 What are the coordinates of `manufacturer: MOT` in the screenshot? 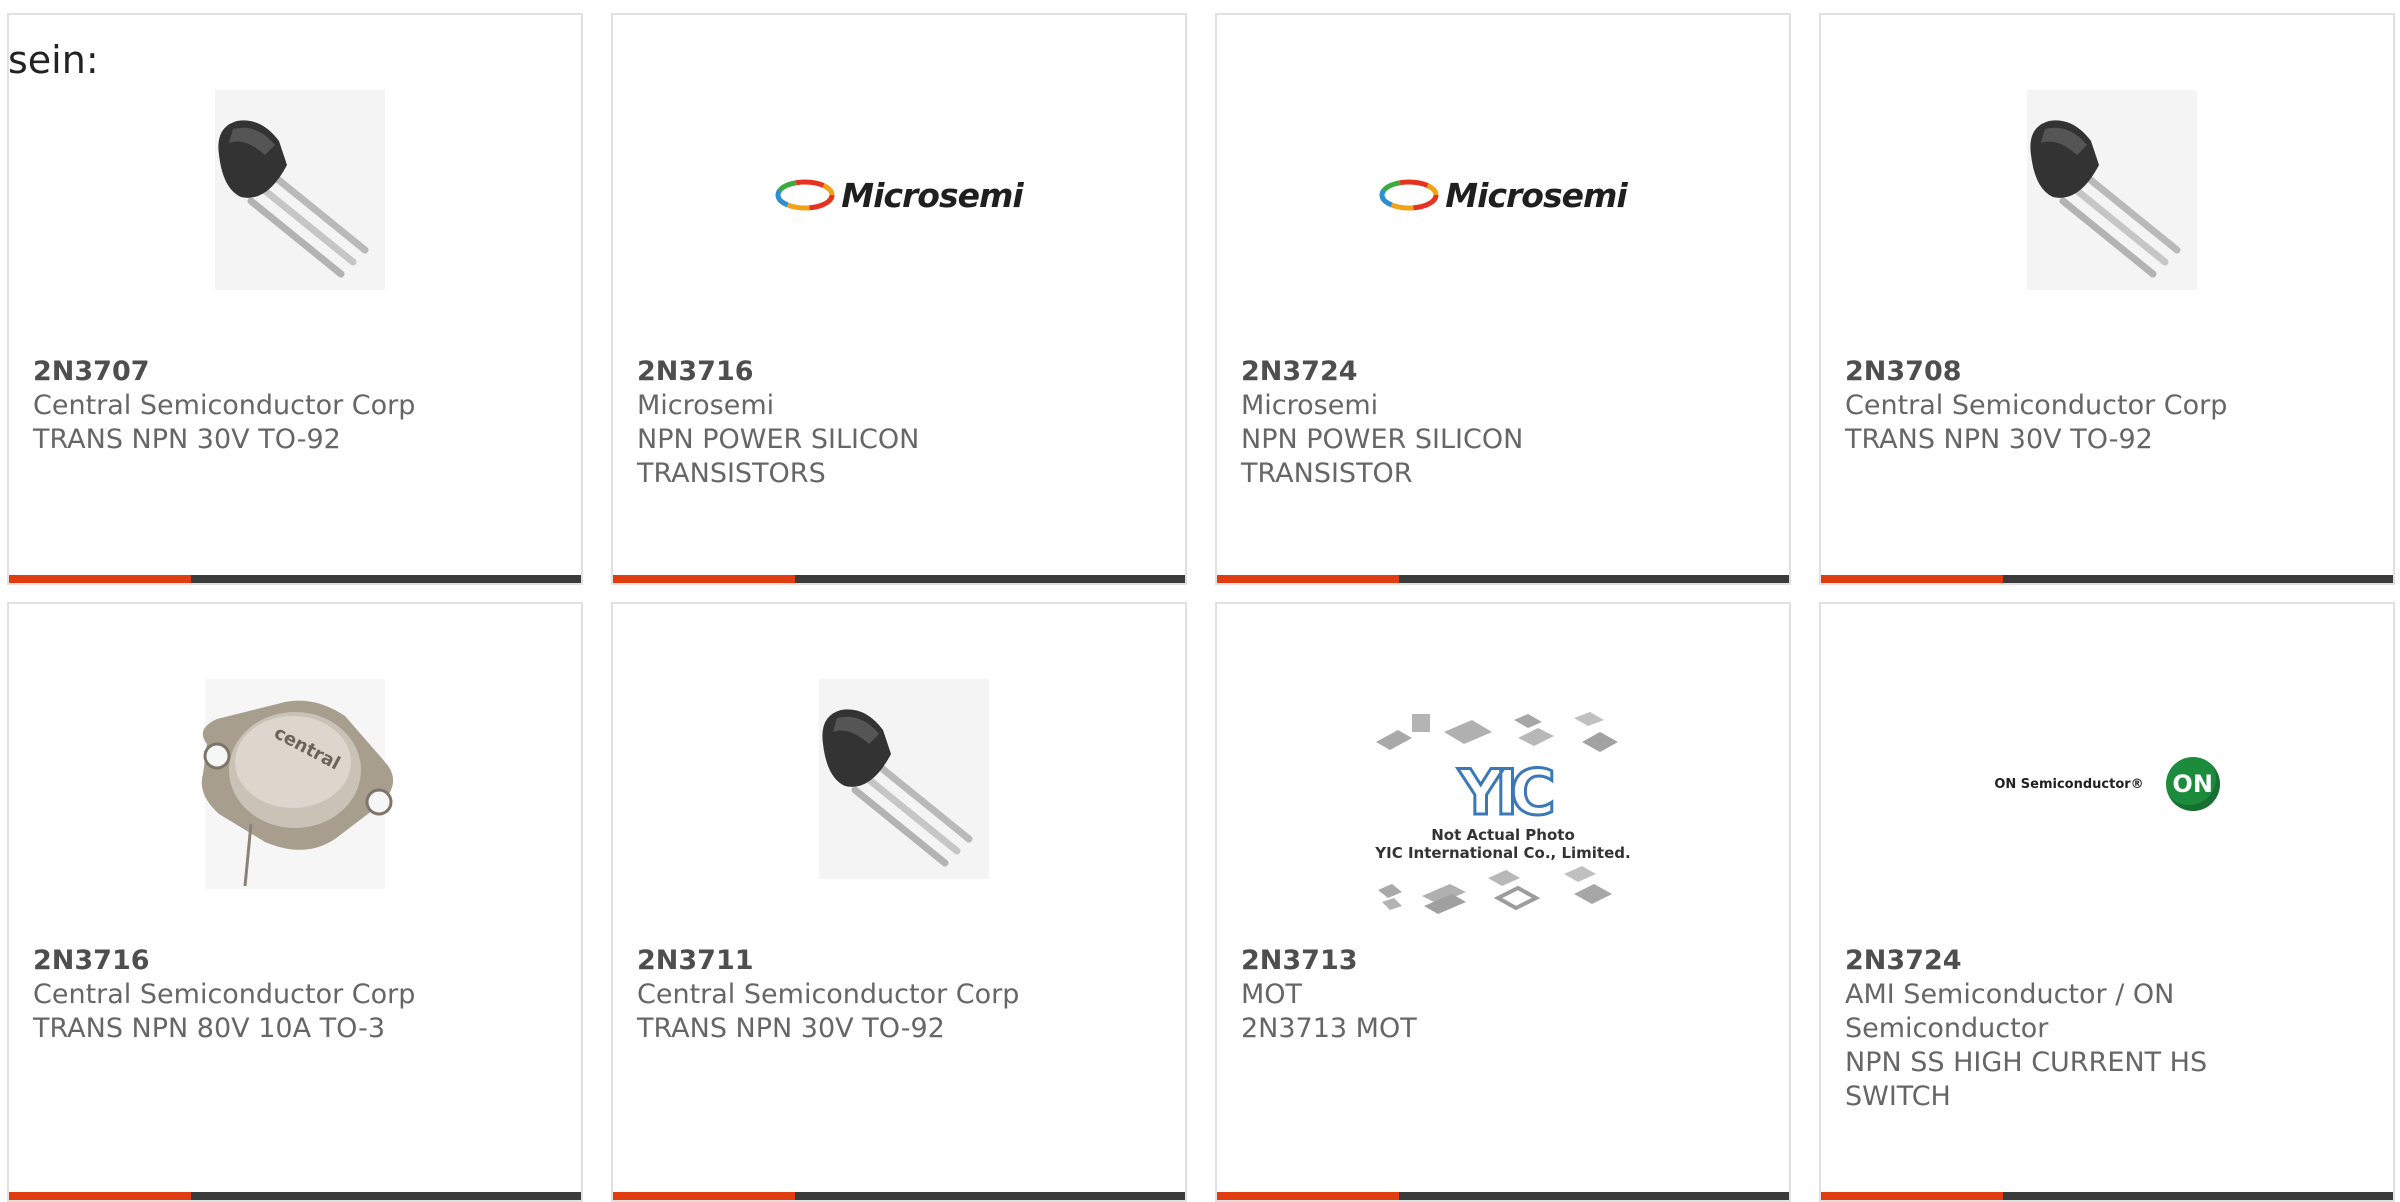 It's located at (1272, 994).